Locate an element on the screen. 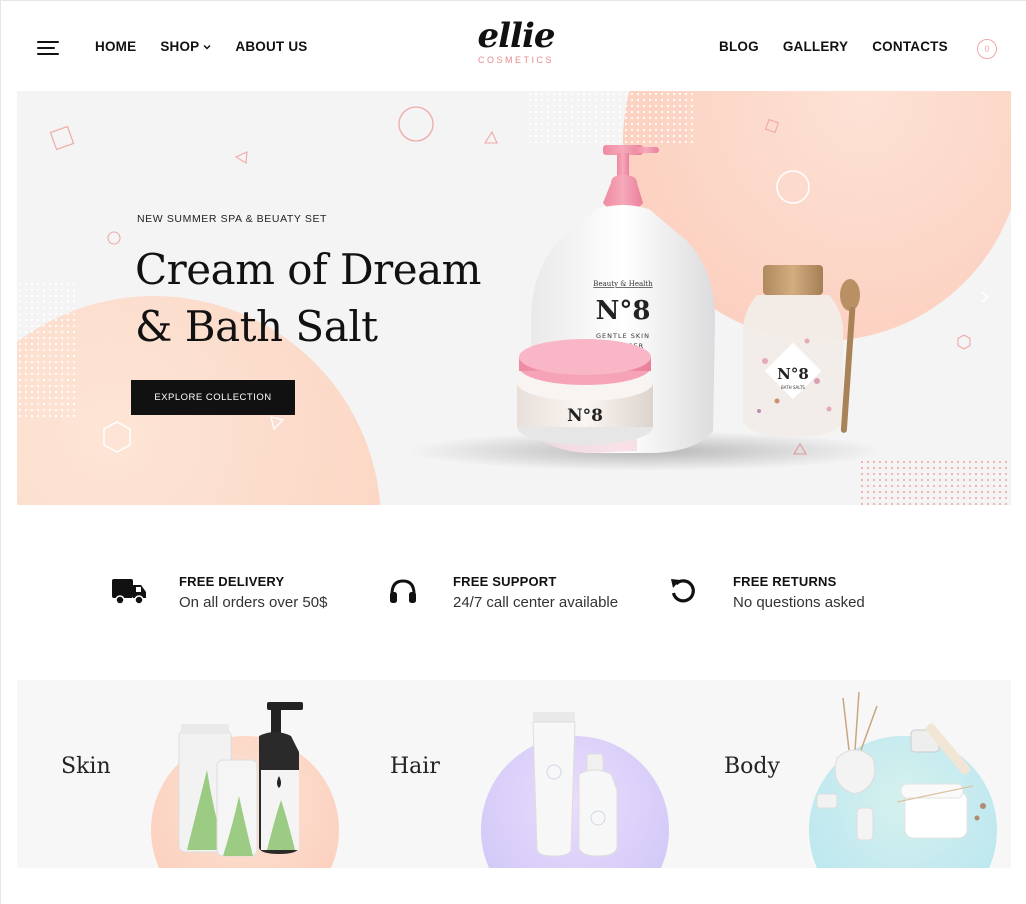  menu-icon is located at coordinates (48, 48).